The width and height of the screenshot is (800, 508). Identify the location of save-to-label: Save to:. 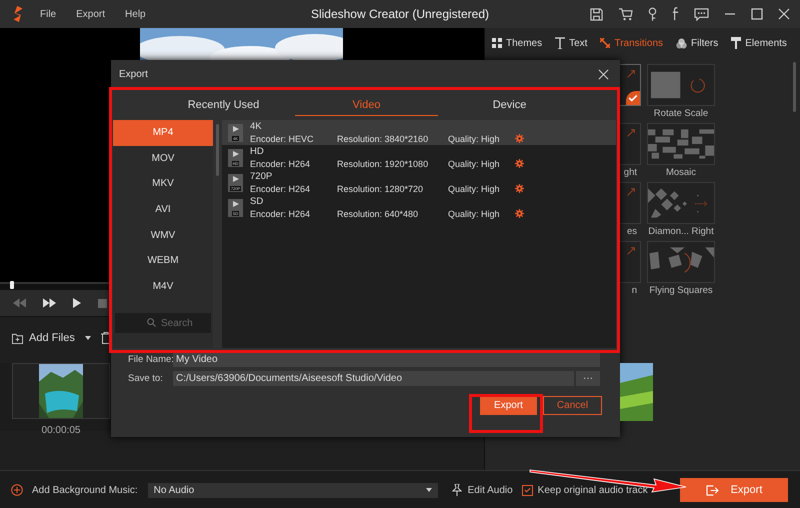
(146, 378).